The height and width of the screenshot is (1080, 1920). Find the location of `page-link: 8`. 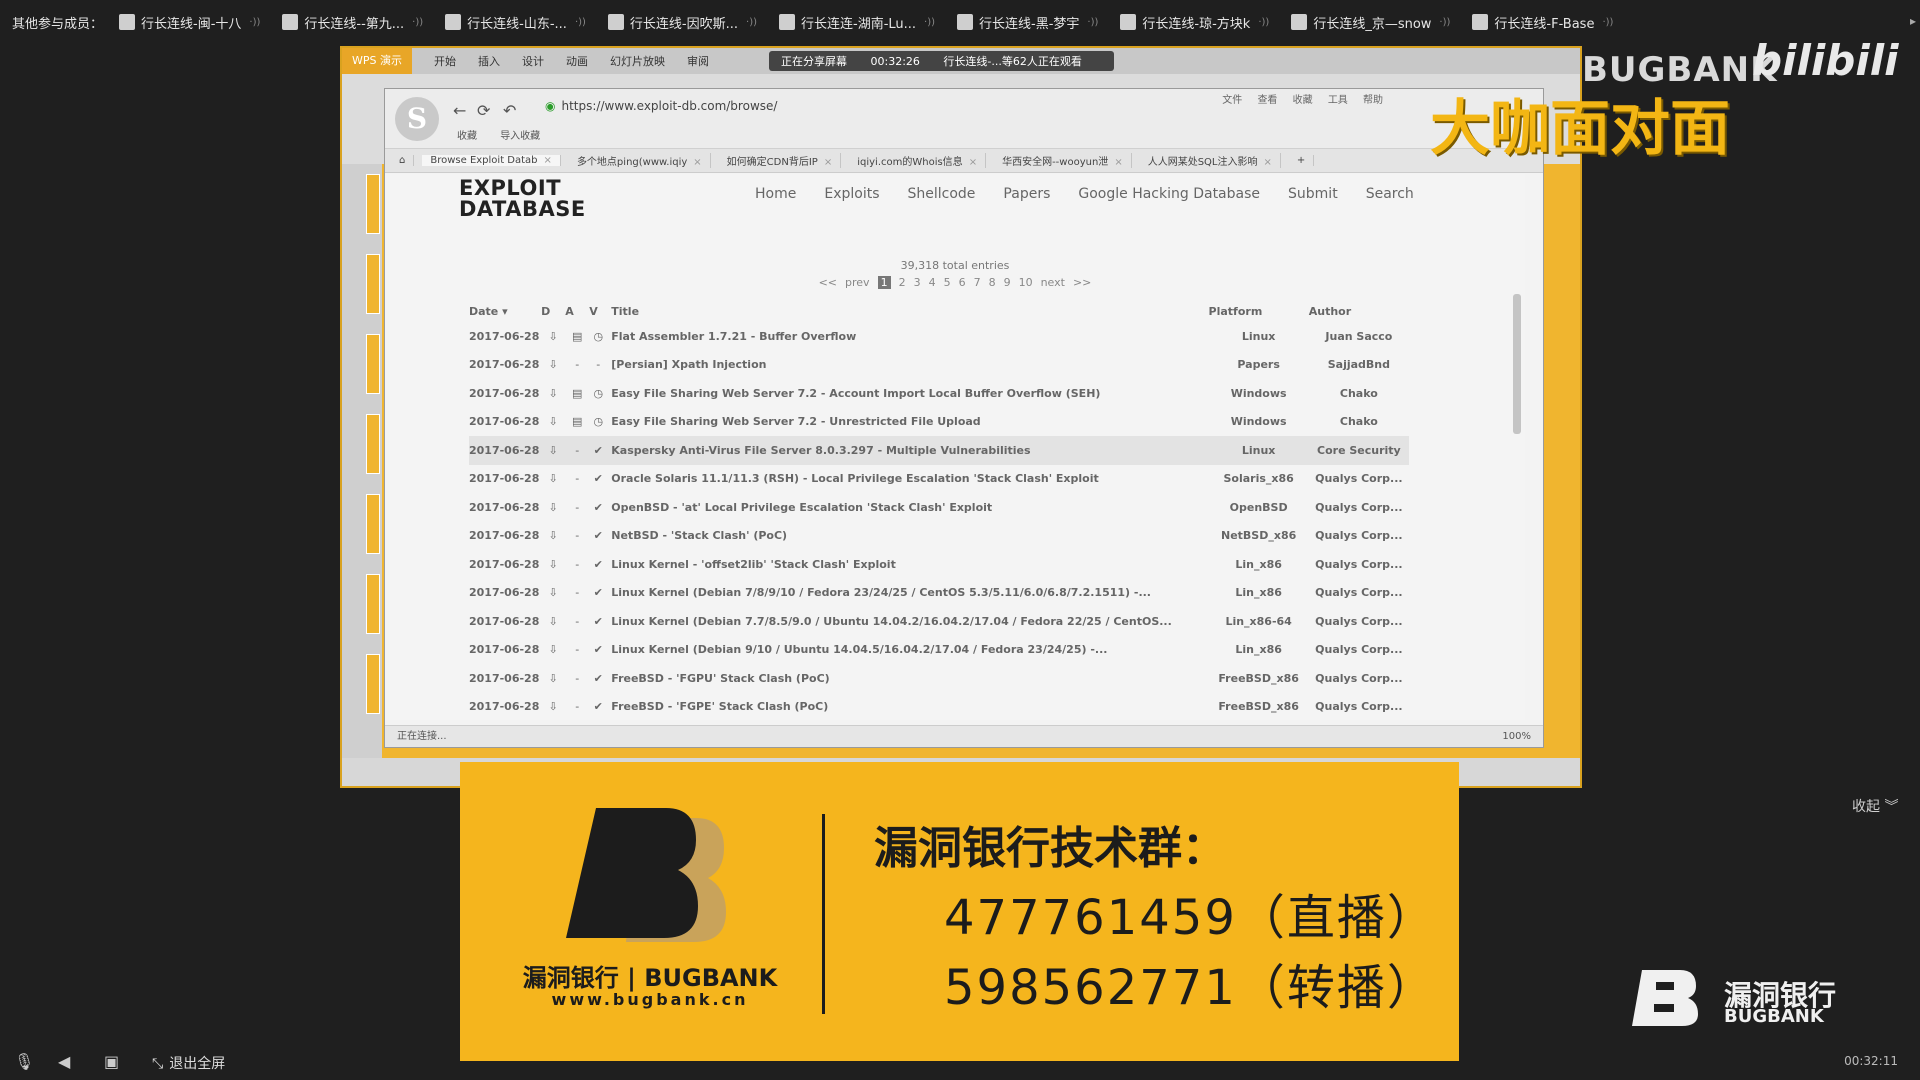

page-link: 8 is located at coordinates (992, 282).